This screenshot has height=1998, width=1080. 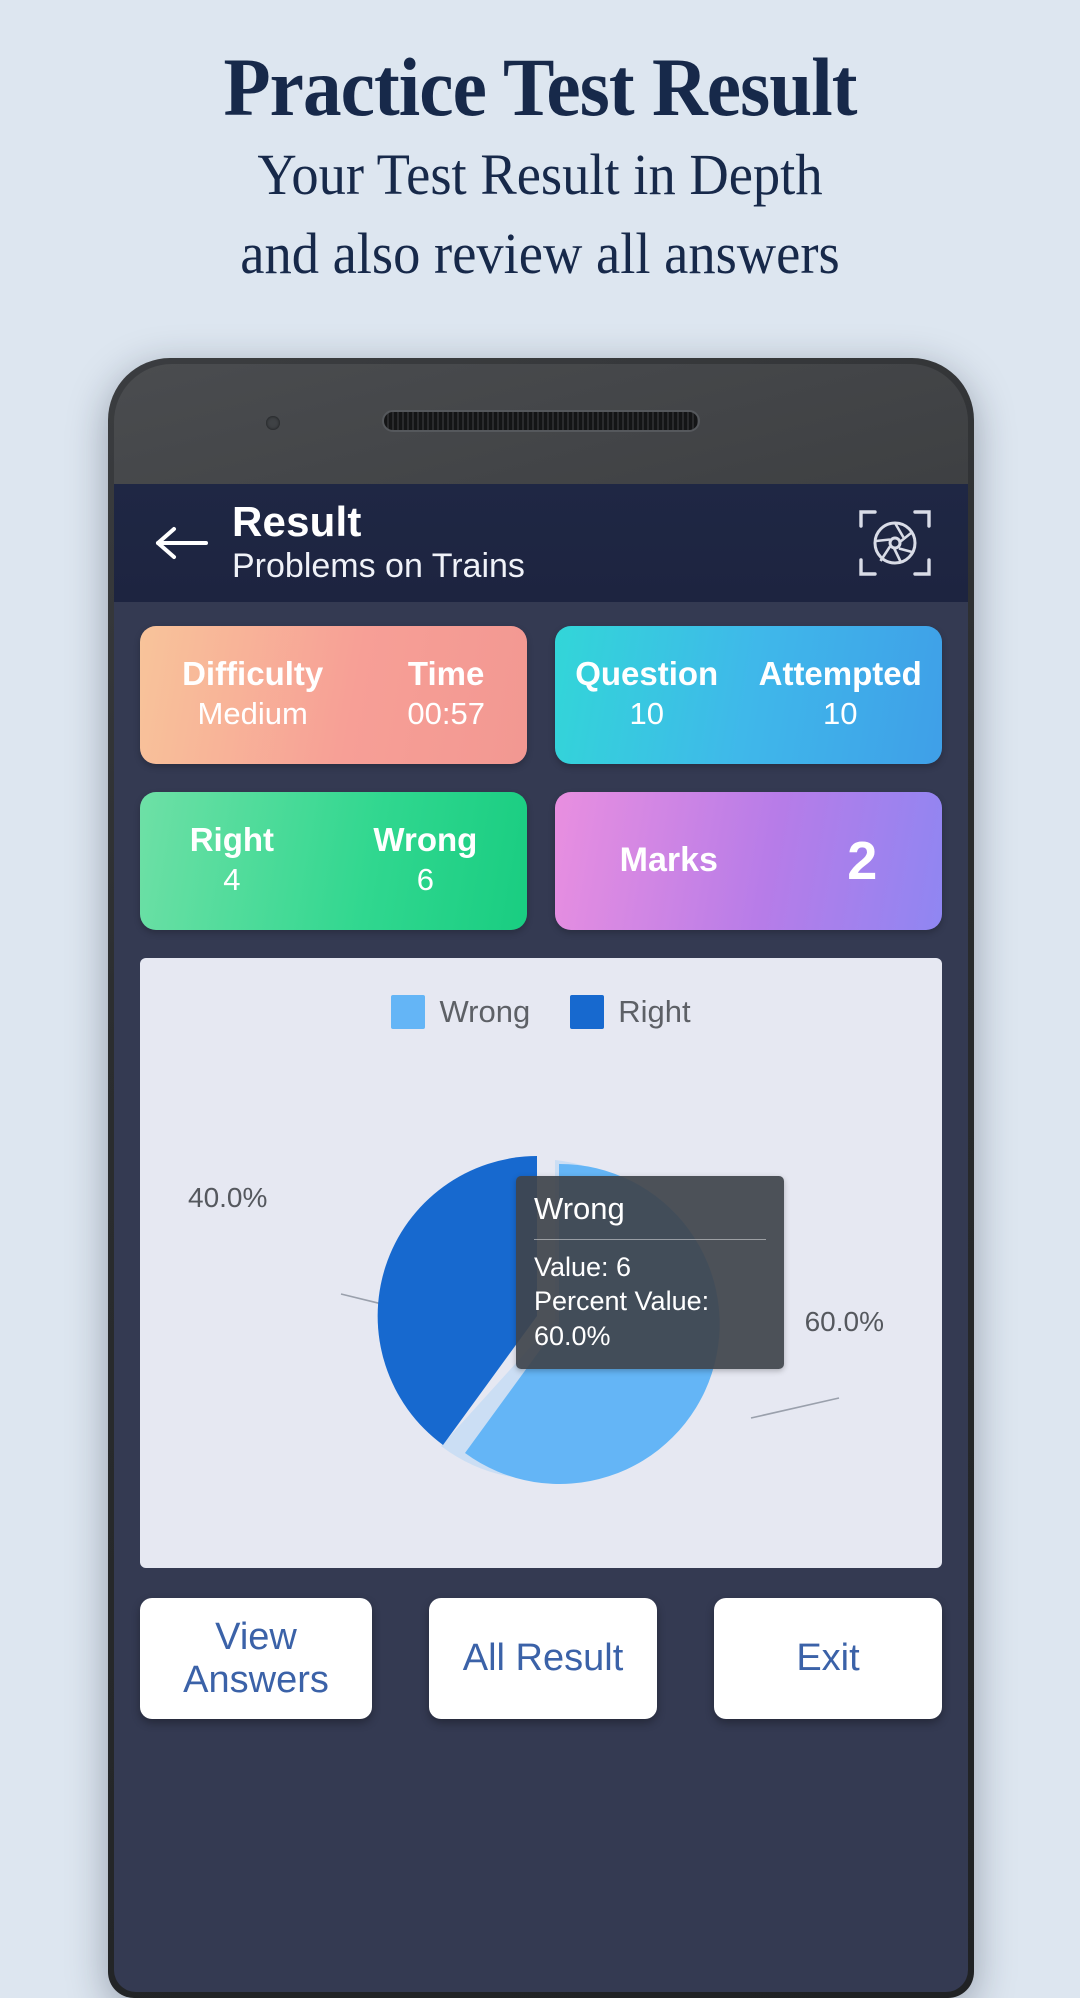 I want to click on tooltip-divider, so click(x=650, y=1239).